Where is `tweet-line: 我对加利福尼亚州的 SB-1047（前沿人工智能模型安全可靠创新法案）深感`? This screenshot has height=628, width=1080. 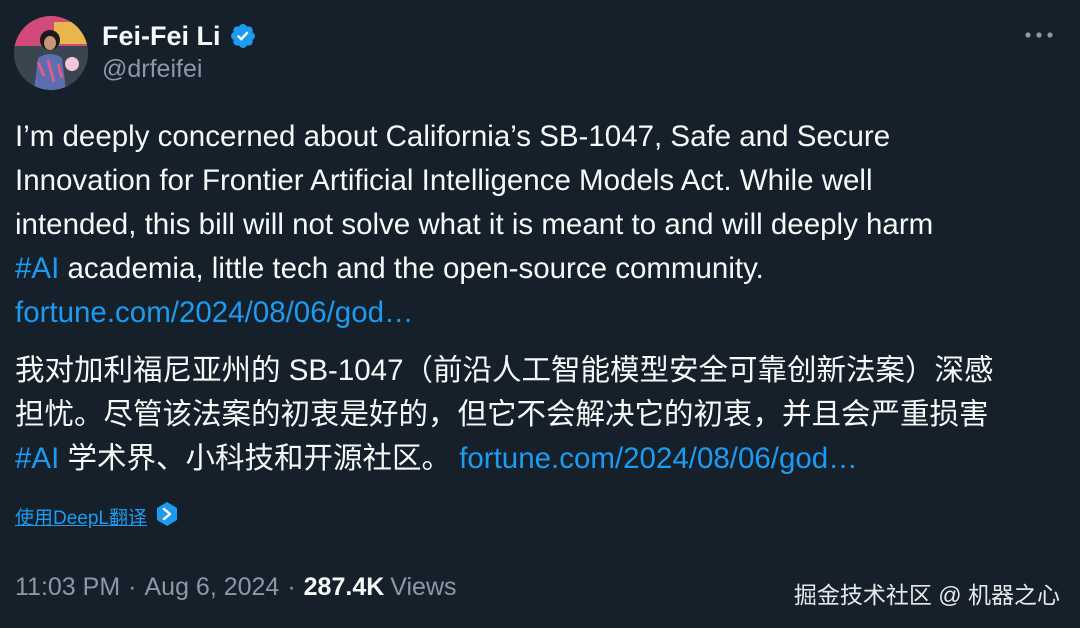
tweet-line: 我对加利福尼亚州的 SB-1047（前沿人工智能模型安全可靠创新法案）深感 is located at coordinates (504, 370).